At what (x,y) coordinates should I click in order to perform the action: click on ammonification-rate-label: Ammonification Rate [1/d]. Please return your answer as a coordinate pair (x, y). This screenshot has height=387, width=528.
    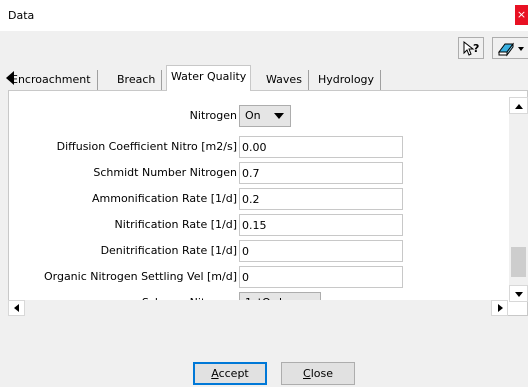
    Looking at the image, I should click on (164, 198).